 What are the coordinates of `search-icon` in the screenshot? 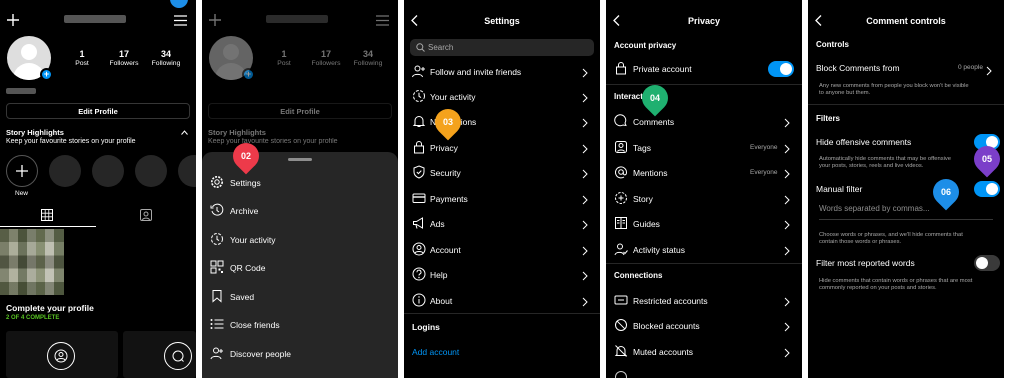 It's located at (420, 47).